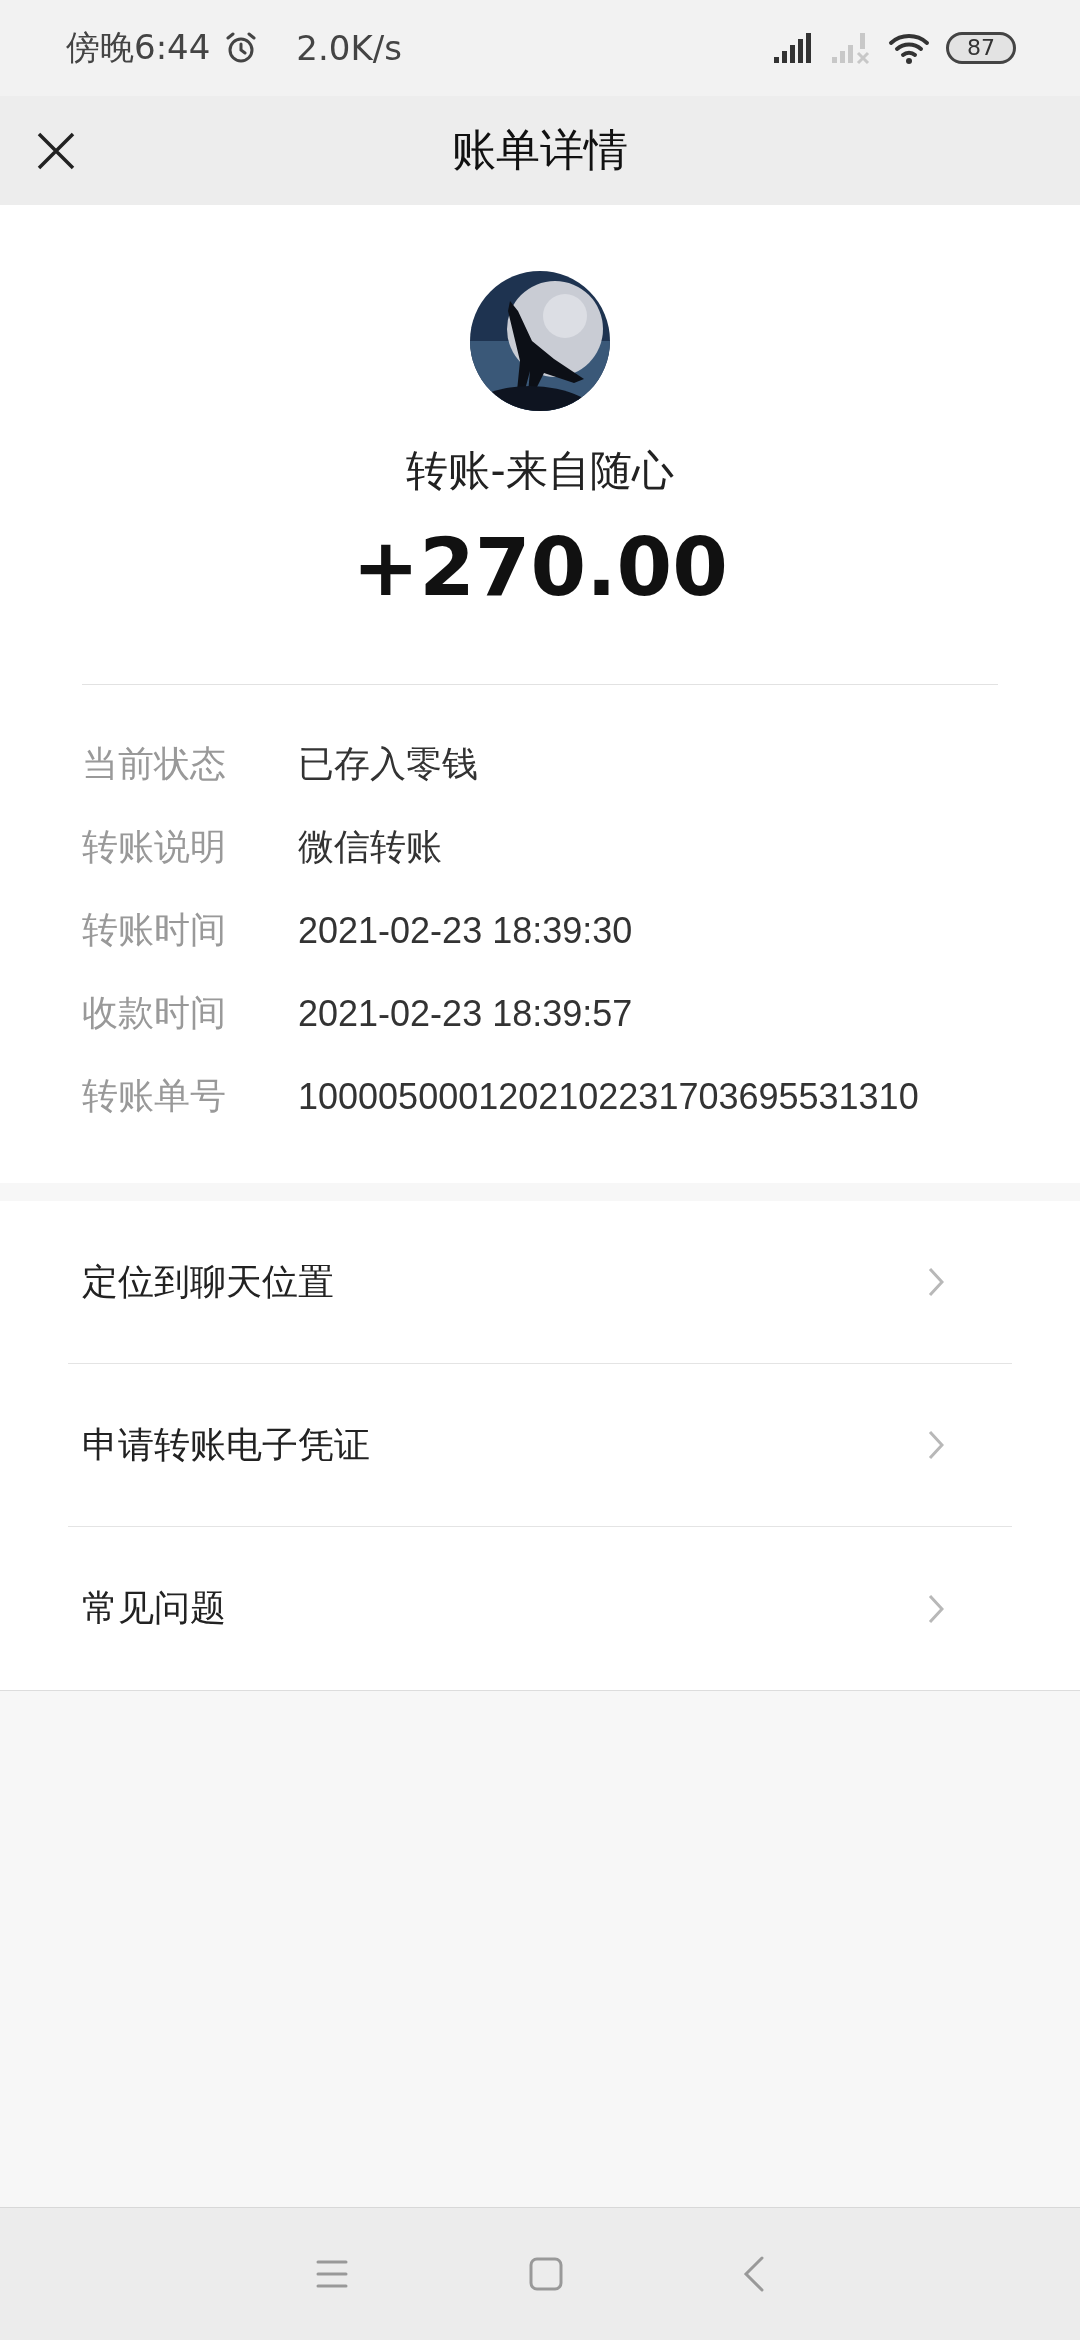  I want to click on detail-value: 已存入零钱, so click(388, 764).